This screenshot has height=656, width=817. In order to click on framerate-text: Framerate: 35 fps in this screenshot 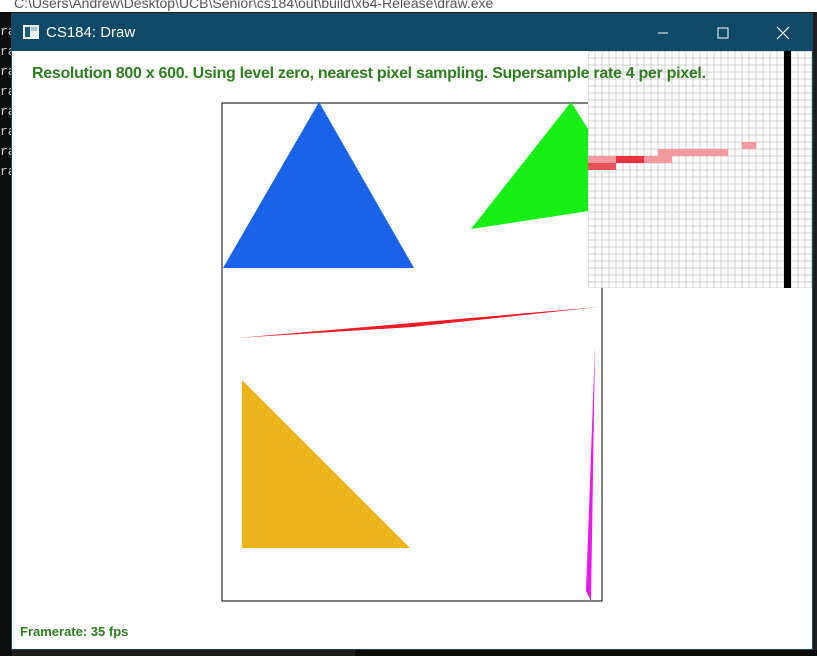, I will do `click(74, 631)`.